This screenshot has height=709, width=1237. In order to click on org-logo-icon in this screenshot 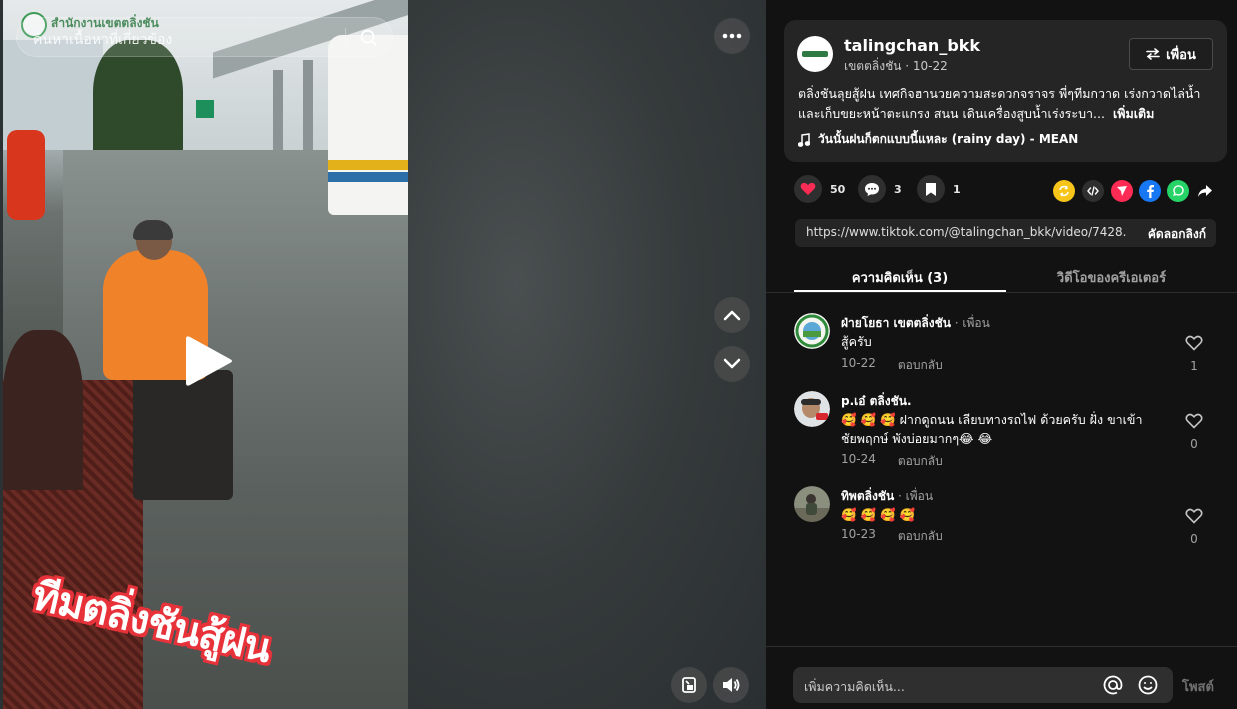, I will do `click(815, 54)`.